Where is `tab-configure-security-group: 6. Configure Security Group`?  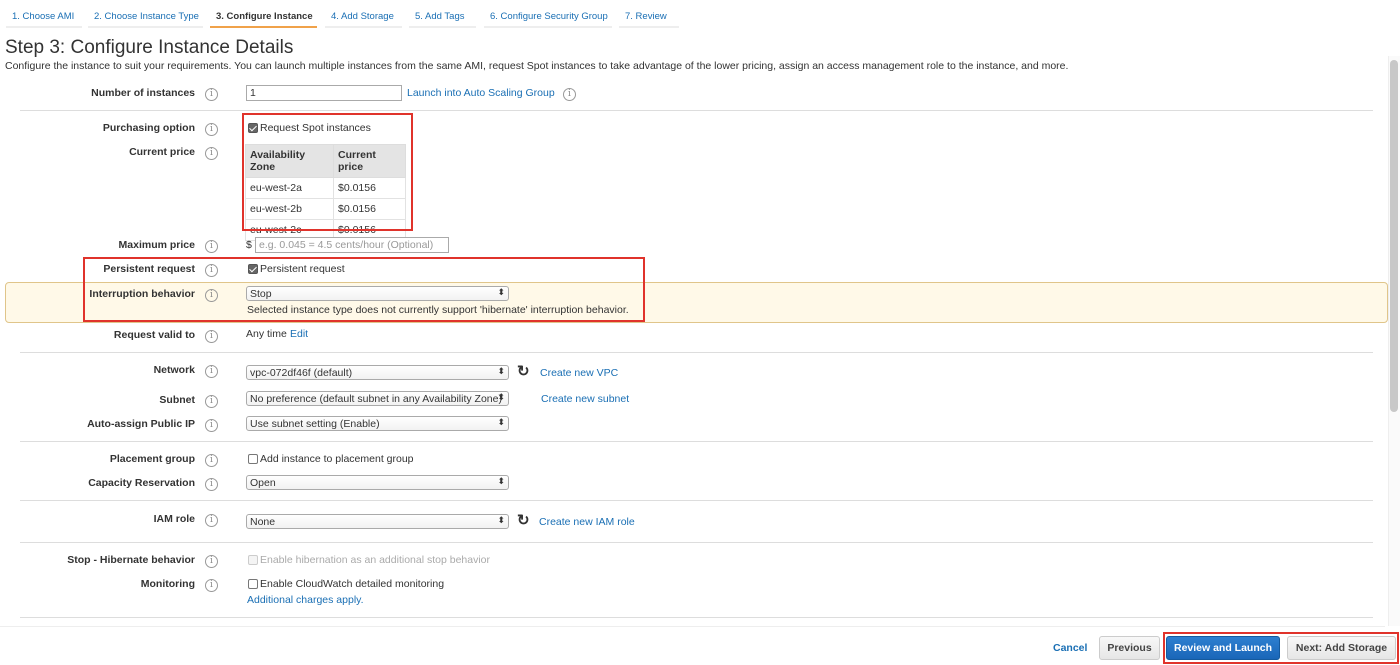
tab-configure-security-group: 6. Configure Security Group is located at coordinates (548, 17).